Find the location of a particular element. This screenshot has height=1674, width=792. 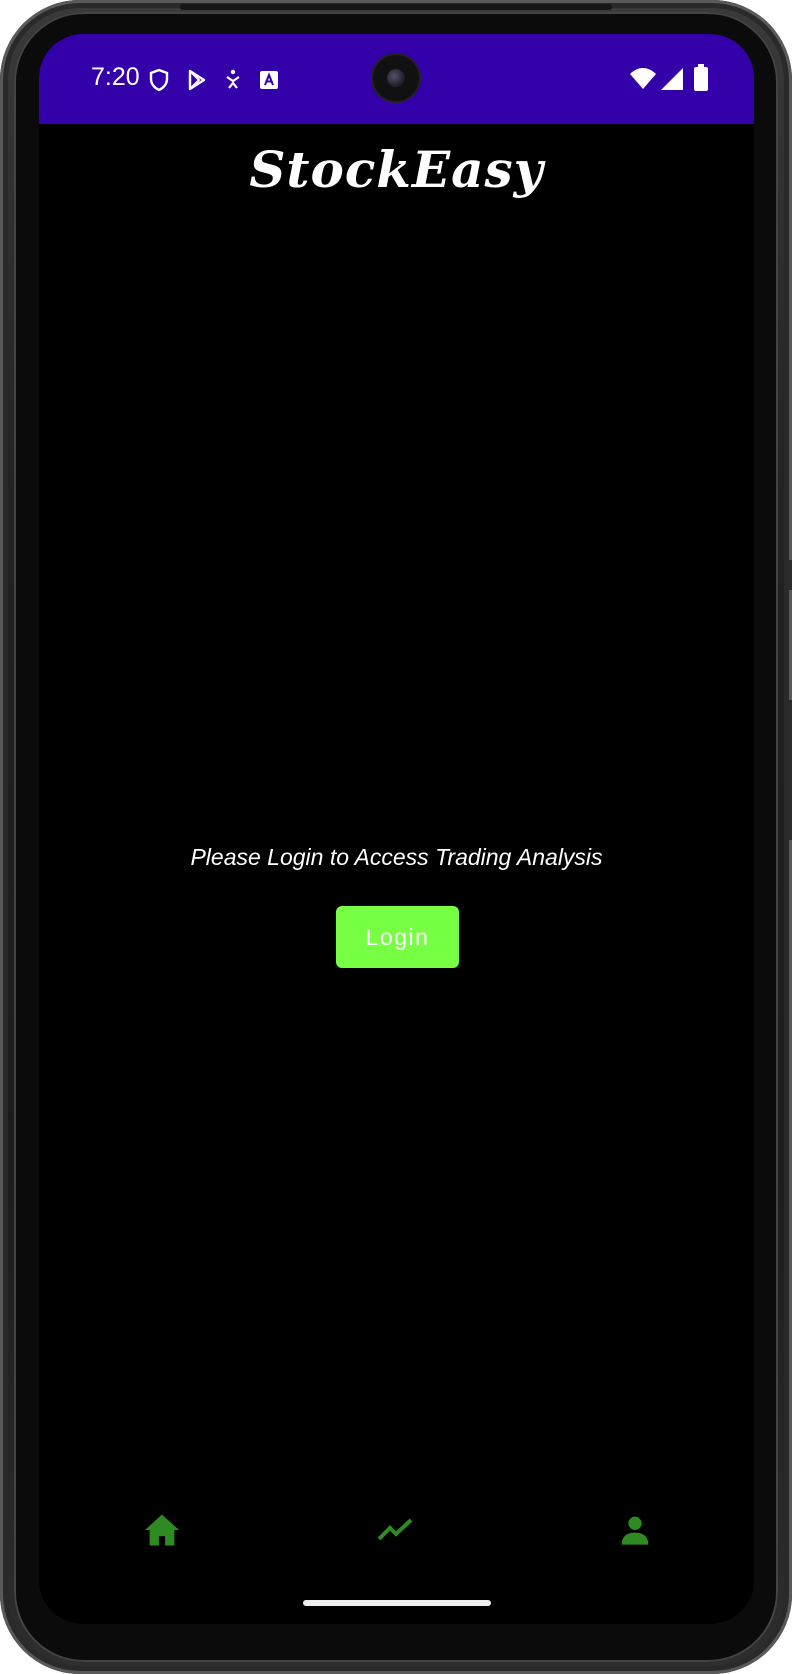

accessibility-icon is located at coordinates (233, 80).